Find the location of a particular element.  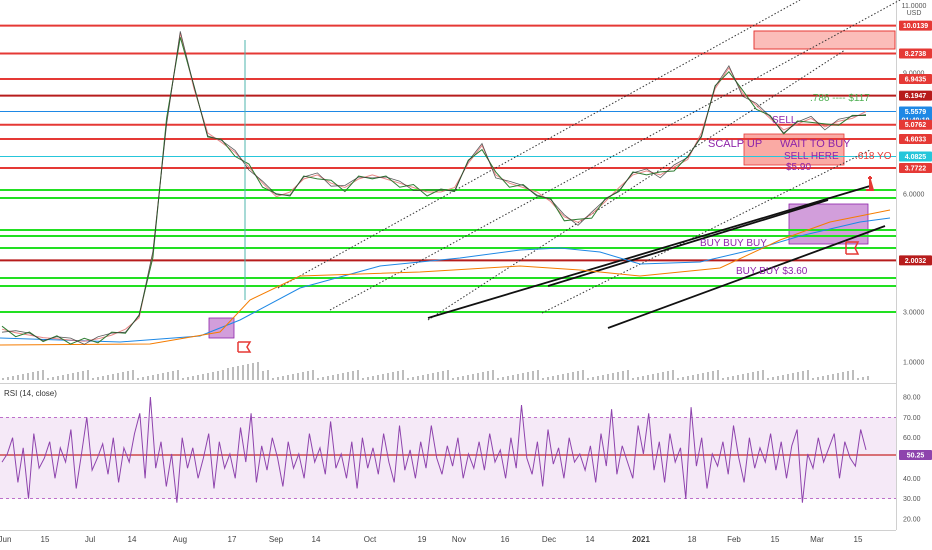

rsi-title: RSI (14, close) is located at coordinates (30, 393).